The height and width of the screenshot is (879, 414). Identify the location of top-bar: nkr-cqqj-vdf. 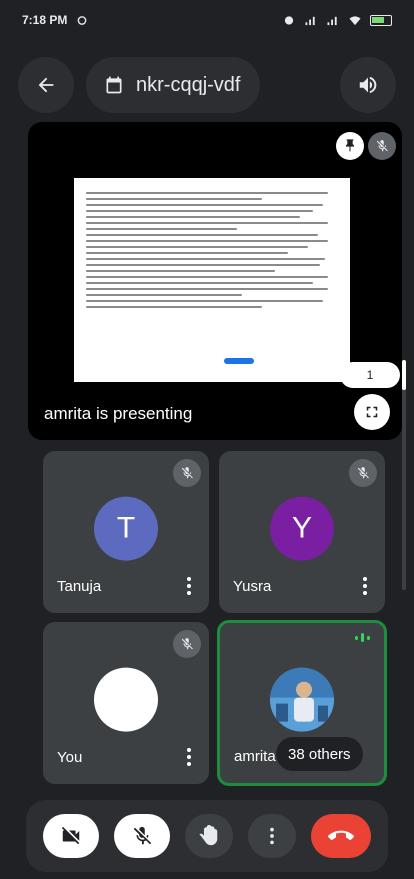
(207, 85).